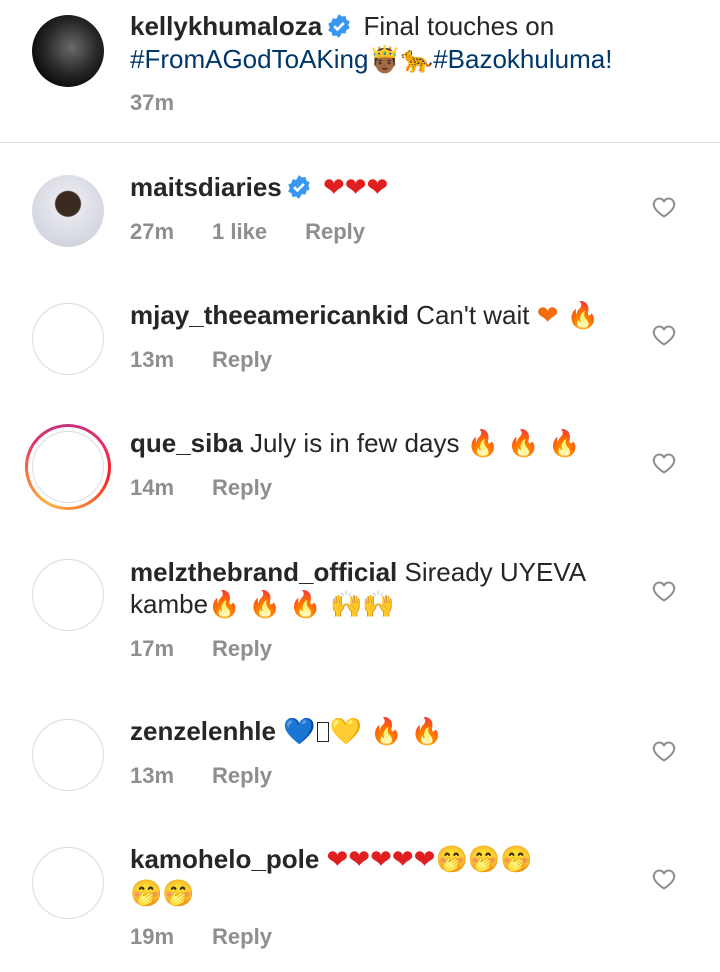  What do you see at coordinates (226, 26) in the screenshot?
I see `caption-username: kellykhumaloza` at bounding box center [226, 26].